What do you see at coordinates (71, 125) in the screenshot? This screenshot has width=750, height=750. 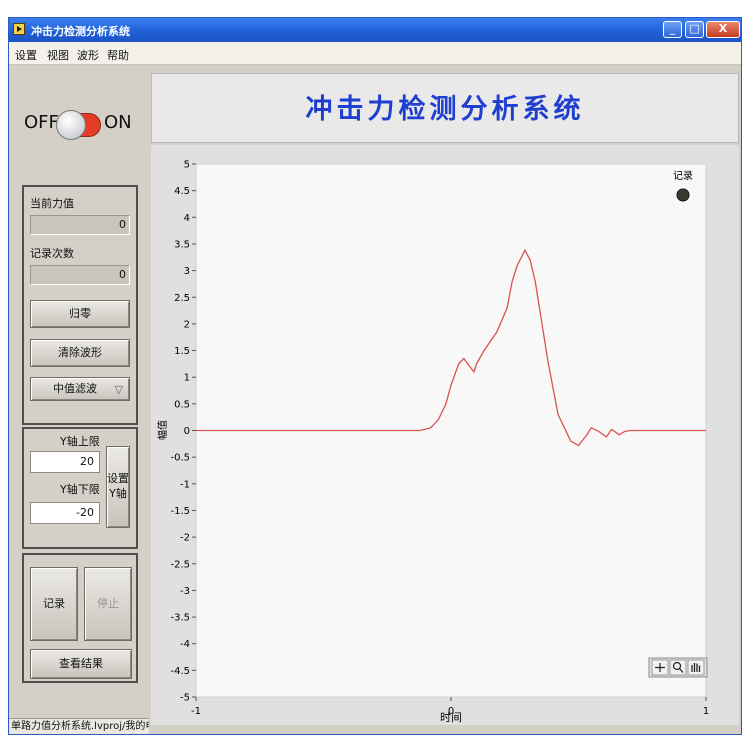 I see `switch-knob` at bounding box center [71, 125].